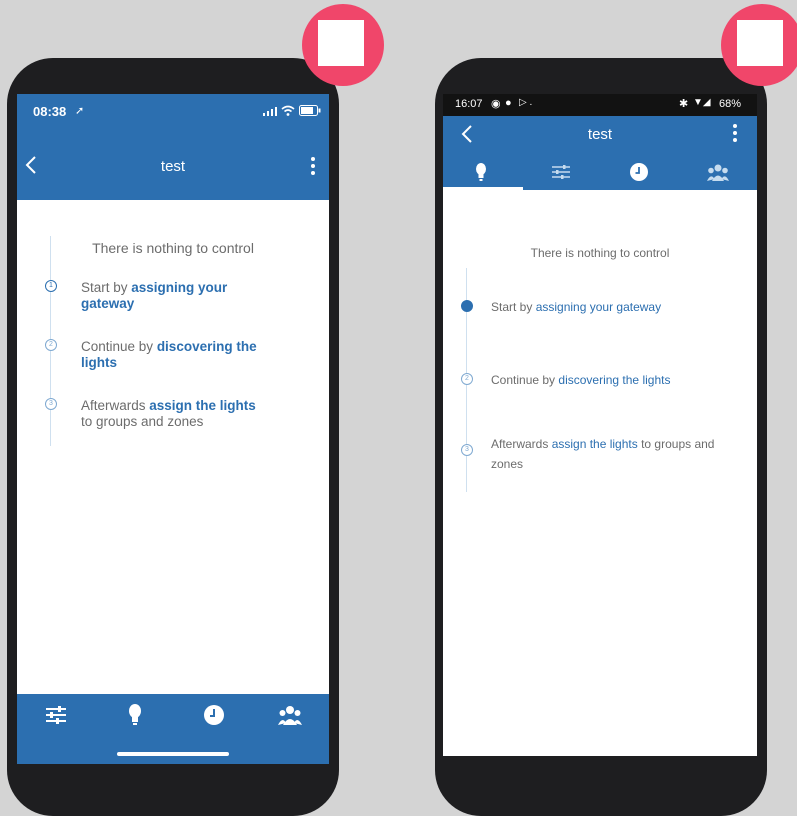 This screenshot has height=816, width=797. What do you see at coordinates (469, 104) in the screenshot?
I see `status-time: 16:07` at bounding box center [469, 104].